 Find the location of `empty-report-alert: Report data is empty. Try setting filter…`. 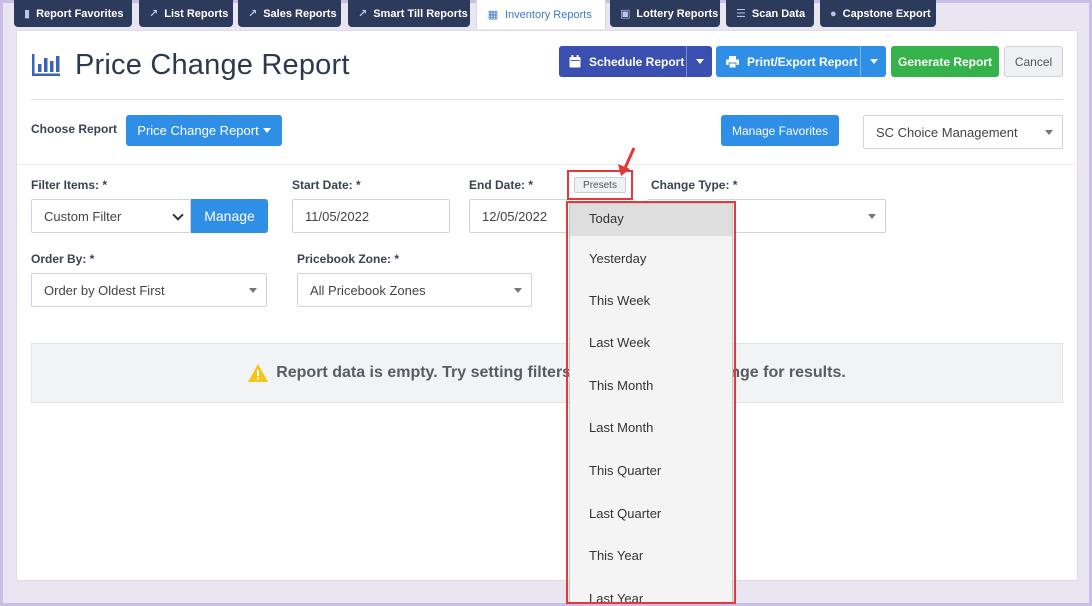

empty-report-alert: Report data is empty. Try setting filter… is located at coordinates (547, 373).